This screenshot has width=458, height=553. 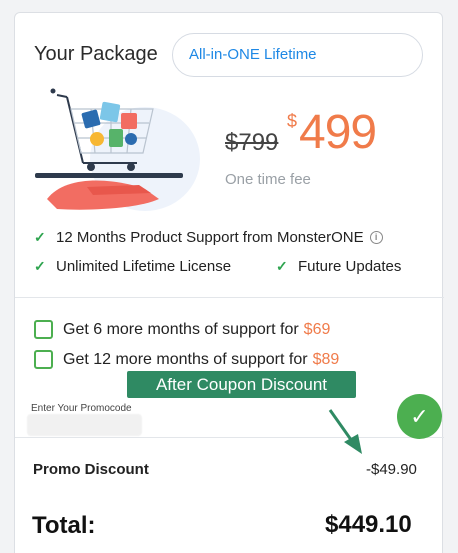 I want to click on info-icon: i, so click(x=376, y=237).